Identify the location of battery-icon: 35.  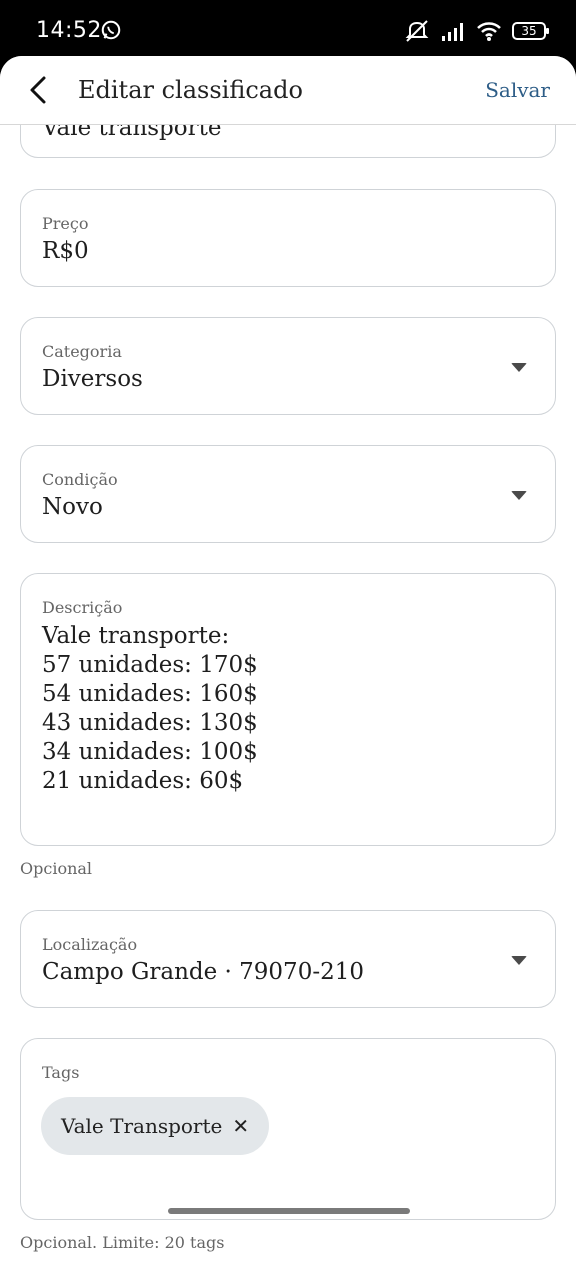
(530, 31).